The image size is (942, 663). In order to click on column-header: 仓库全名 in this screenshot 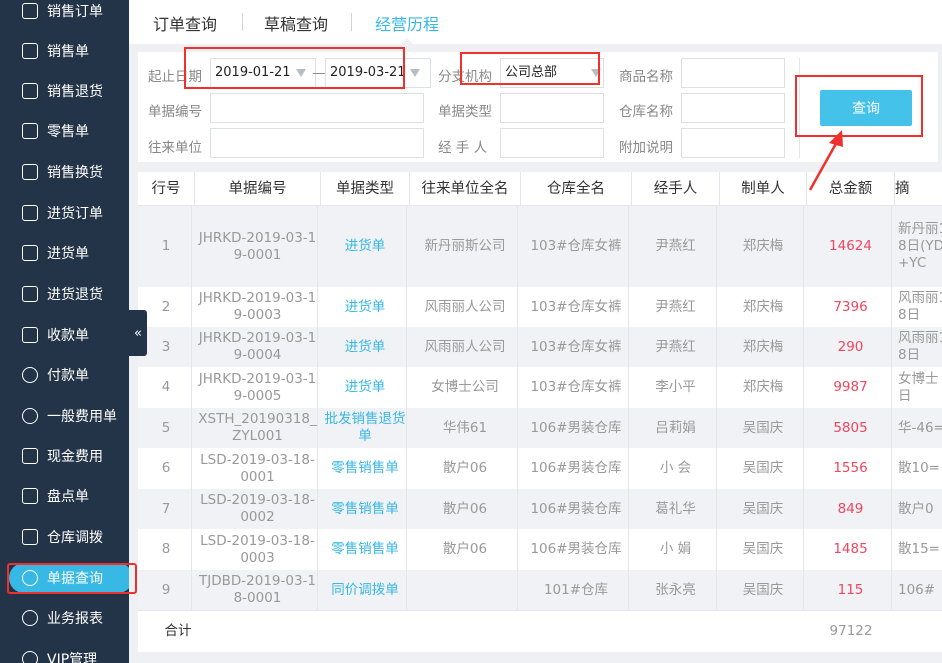, I will do `click(576, 189)`.